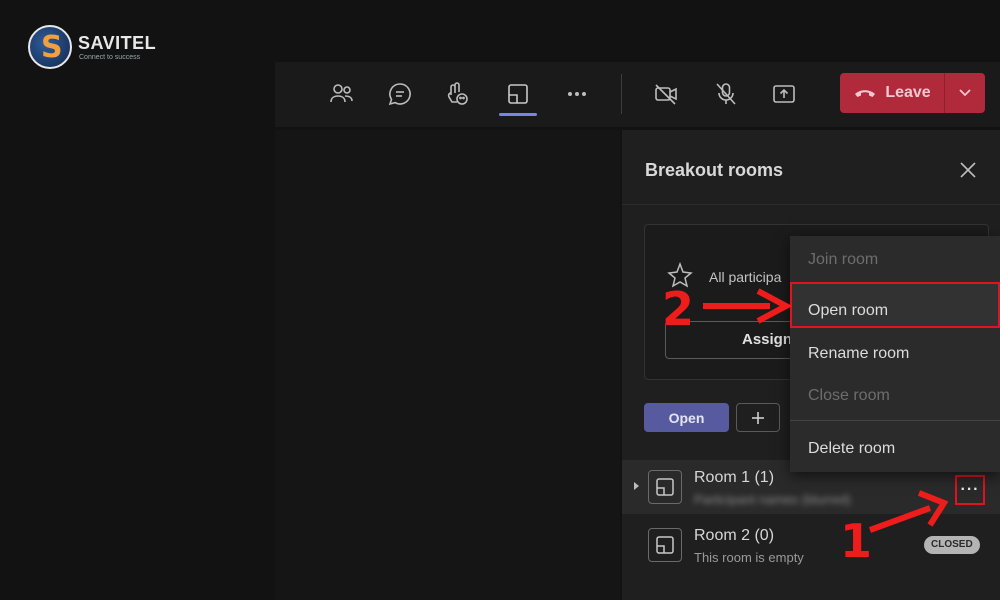 The height and width of the screenshot is (600, 1000). I want to click on mic-toggle-button, so click(726, 94).